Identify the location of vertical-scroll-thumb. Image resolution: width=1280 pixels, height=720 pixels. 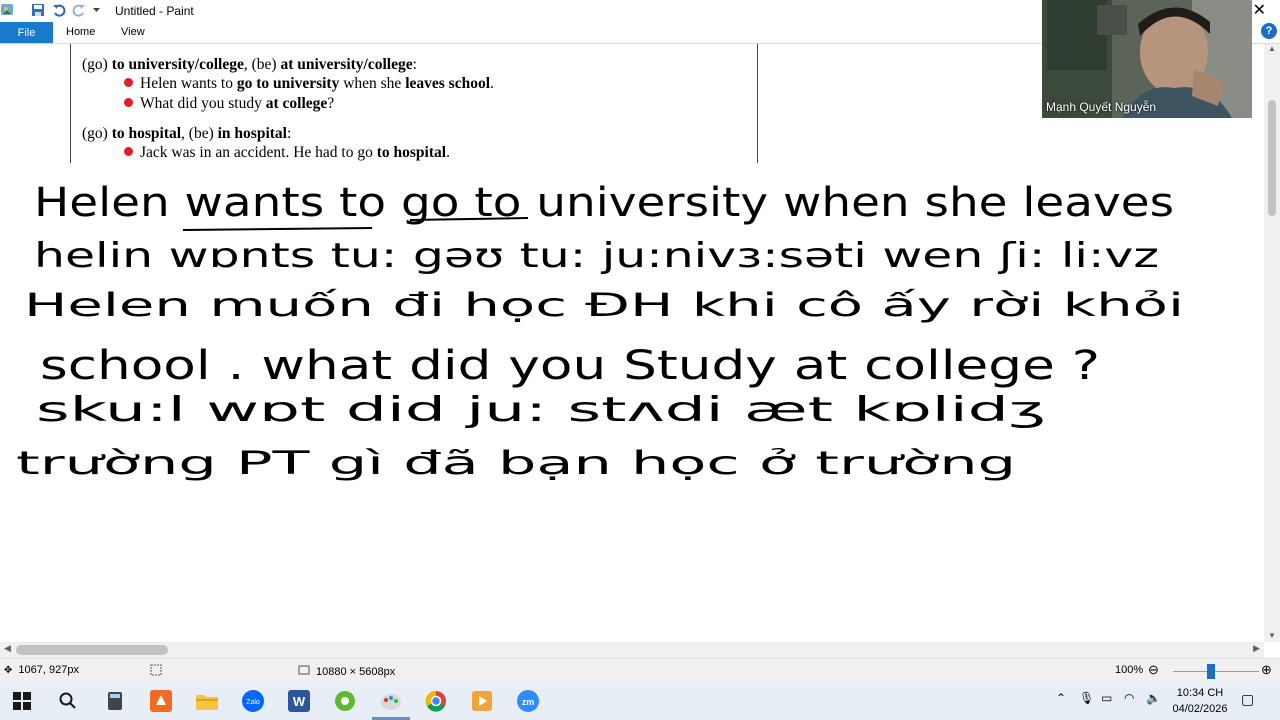
(1272, 158).